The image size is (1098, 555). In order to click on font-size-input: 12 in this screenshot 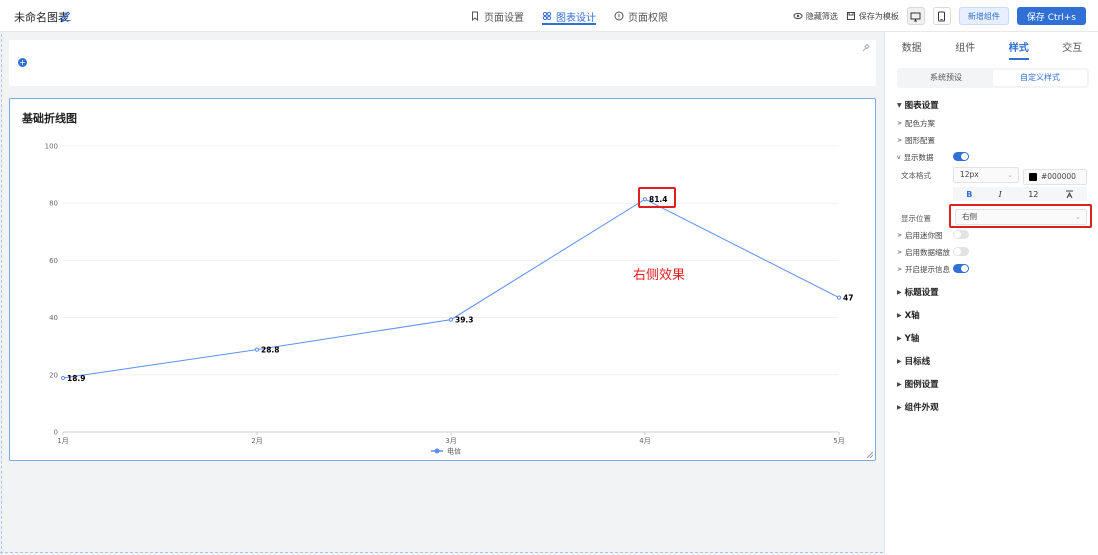, I will do `click(1033, 194)`.